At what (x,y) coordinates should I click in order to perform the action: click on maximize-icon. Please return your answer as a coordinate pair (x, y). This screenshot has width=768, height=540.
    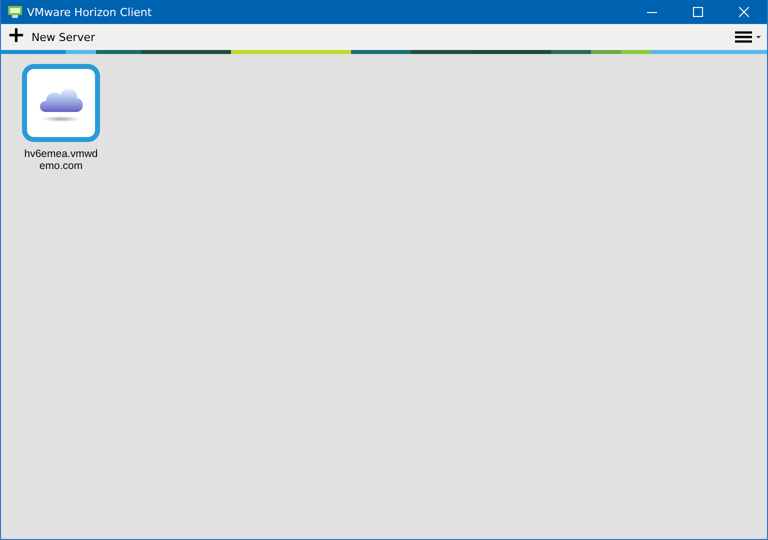
    Looking at the image, I should click on (698, 12).